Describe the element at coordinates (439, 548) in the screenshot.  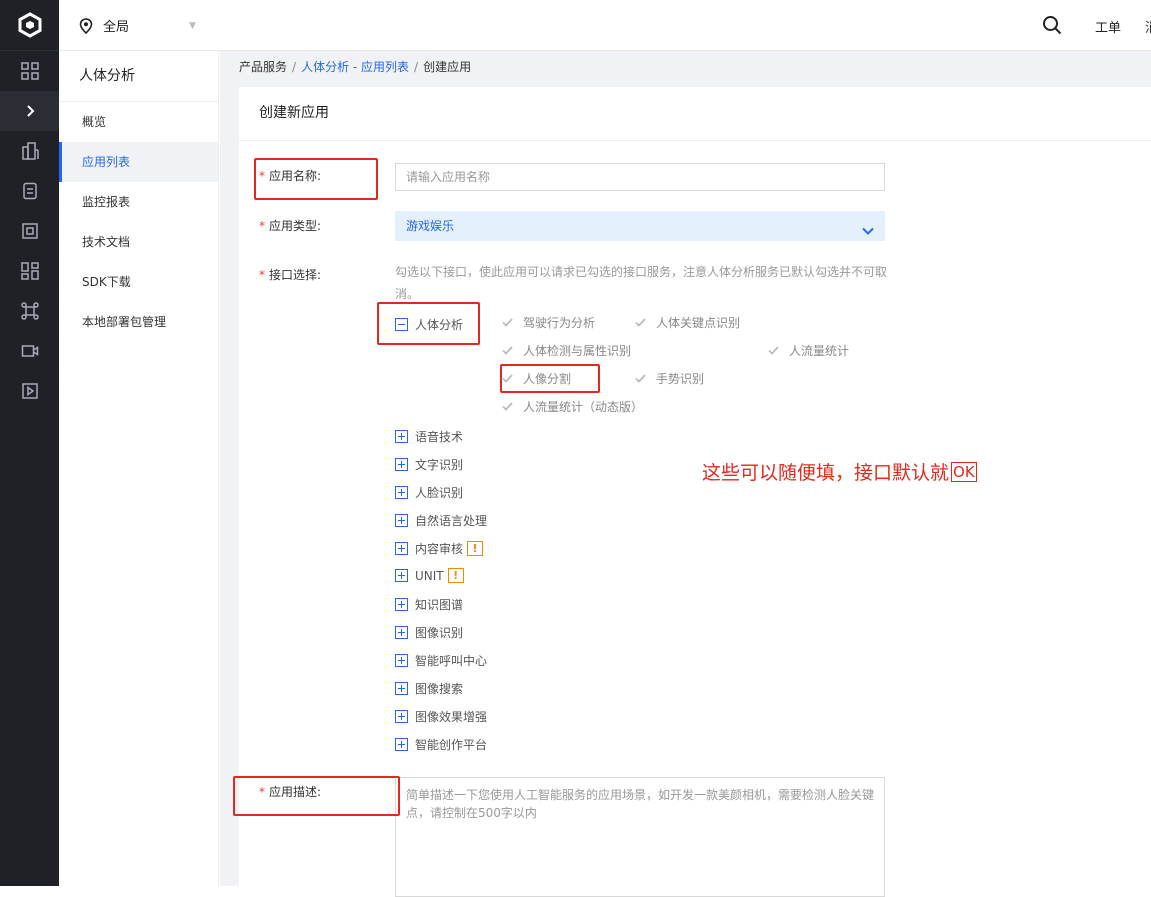
I see `api-group-item: 内容审核!` at that location.